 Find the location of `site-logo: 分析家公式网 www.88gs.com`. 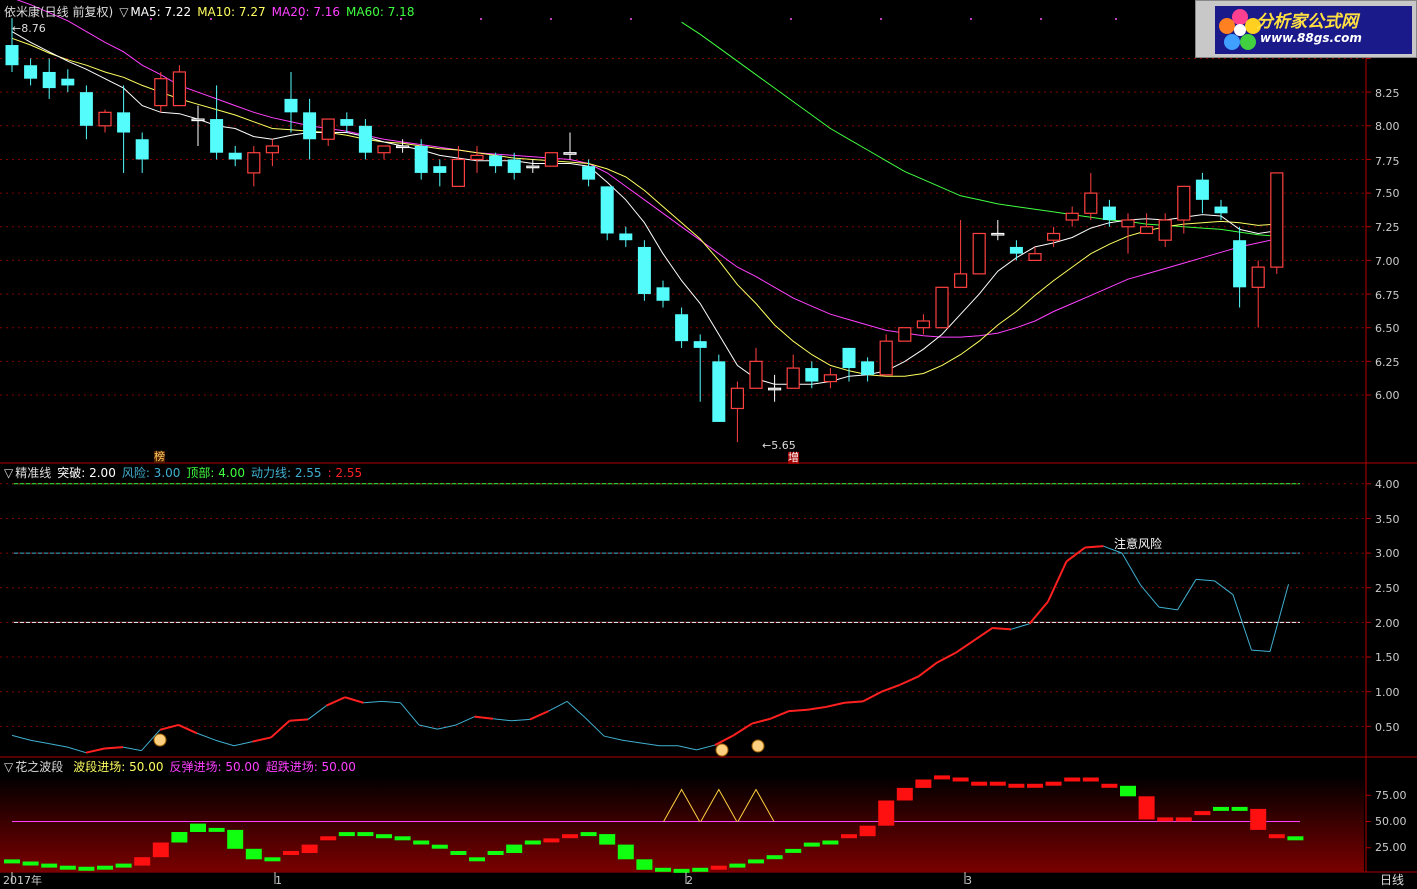

site-logo: 分析家公式网 www.88gs.com is located at coordinates (1306, 29).